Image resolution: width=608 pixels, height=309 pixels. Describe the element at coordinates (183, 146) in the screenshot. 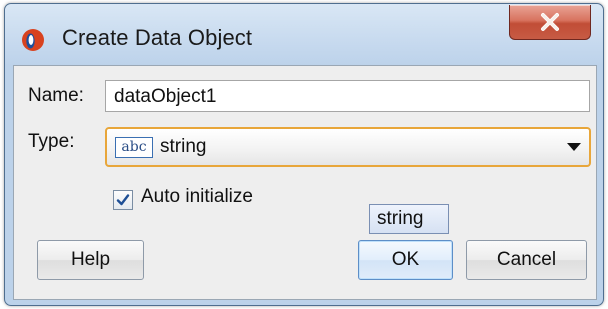

I see `type-dropdown-value: string` at that location.